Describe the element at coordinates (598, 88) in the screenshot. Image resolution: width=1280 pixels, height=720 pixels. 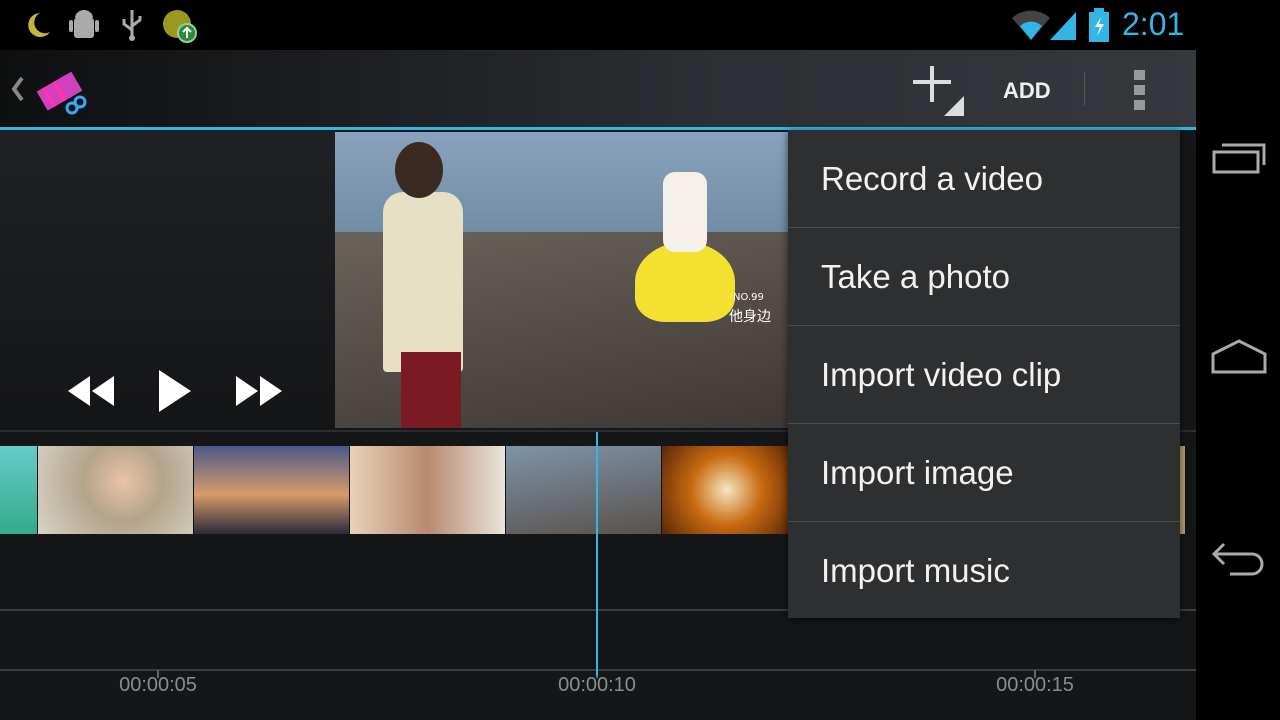
I see `action-bar: ADD` at that location.